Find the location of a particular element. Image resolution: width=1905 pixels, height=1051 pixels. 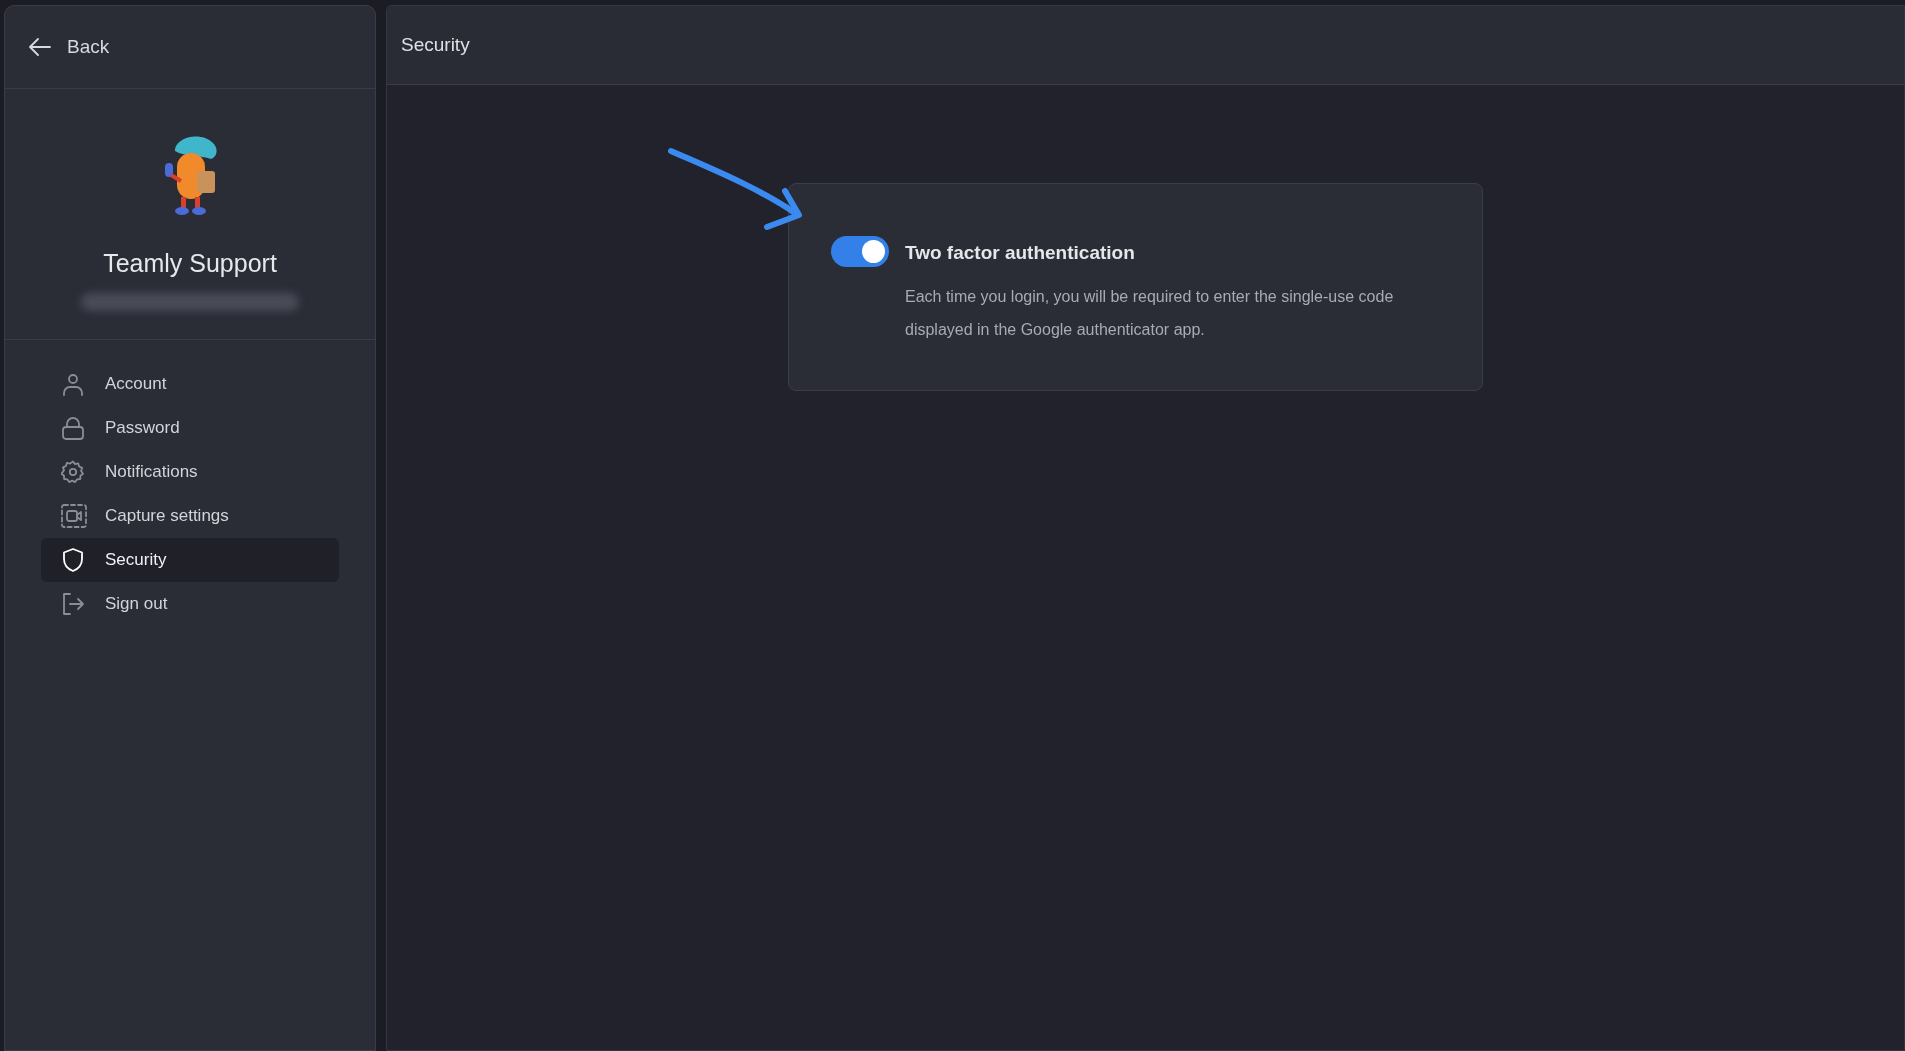

page-title: Security is located at coordinates (435, 44).